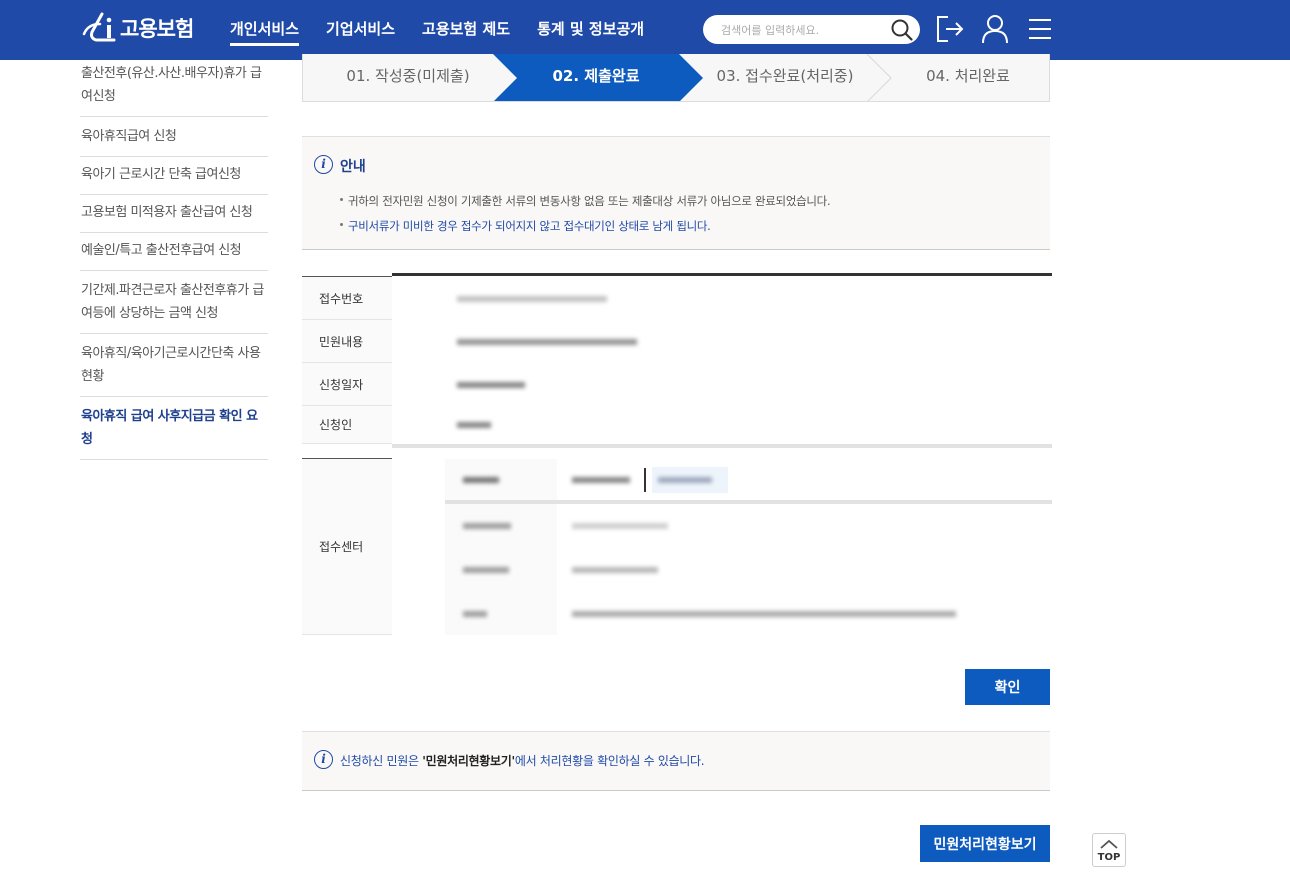 The width and height of the screenshot is (1290, 877). I want to click on label-apply-date: 신청일자, so click(347, 384).